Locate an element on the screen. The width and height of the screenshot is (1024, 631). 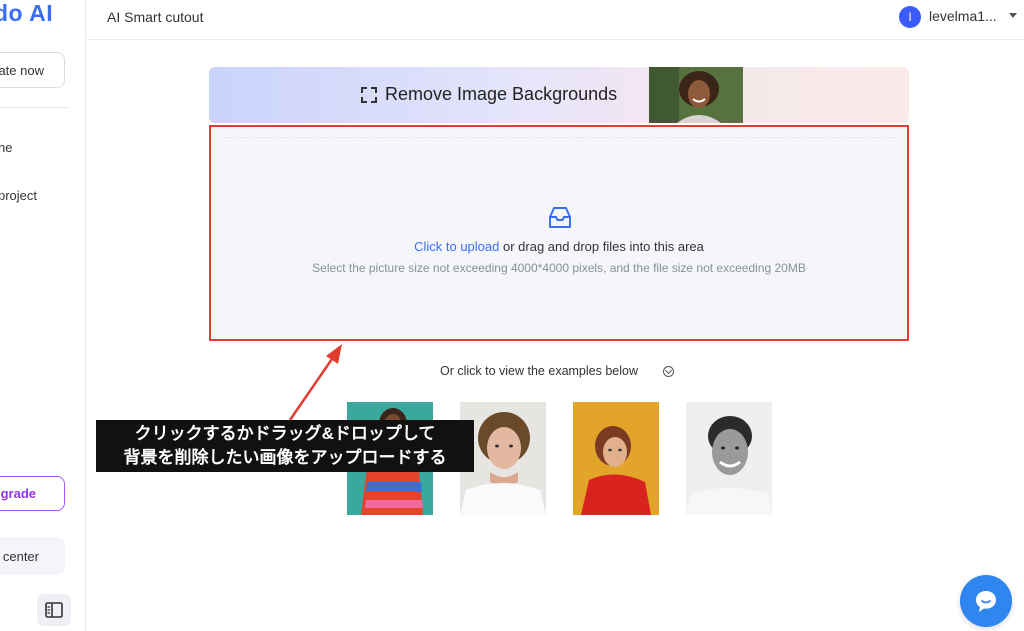
chat-support-button is located at coordinates (986, 601).